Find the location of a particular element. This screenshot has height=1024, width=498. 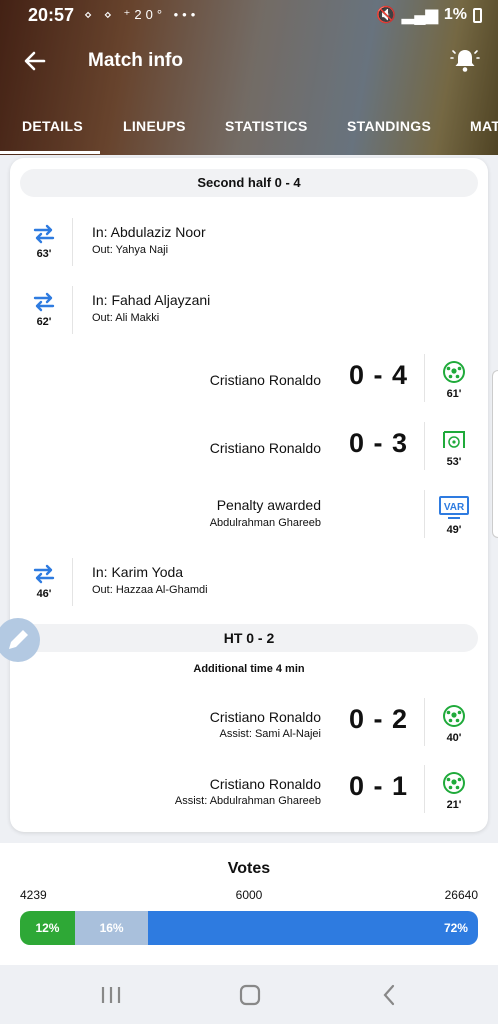

system-nav-bar is located at coordinates (249, 994).